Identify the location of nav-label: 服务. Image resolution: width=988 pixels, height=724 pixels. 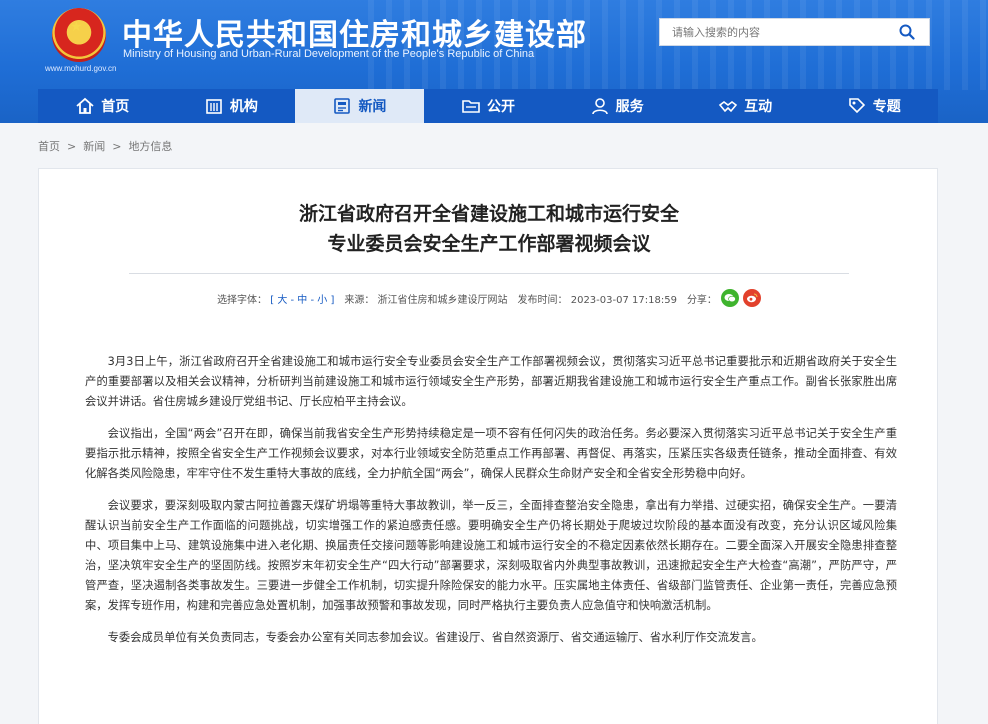
(629, 107).